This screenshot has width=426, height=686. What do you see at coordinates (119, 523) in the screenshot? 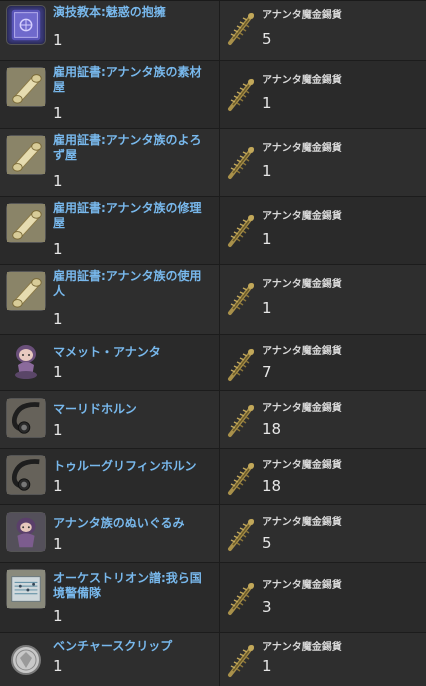
I see `item-name: アナンタ族のぬいぐるみ` at bounding box center [119, 523].